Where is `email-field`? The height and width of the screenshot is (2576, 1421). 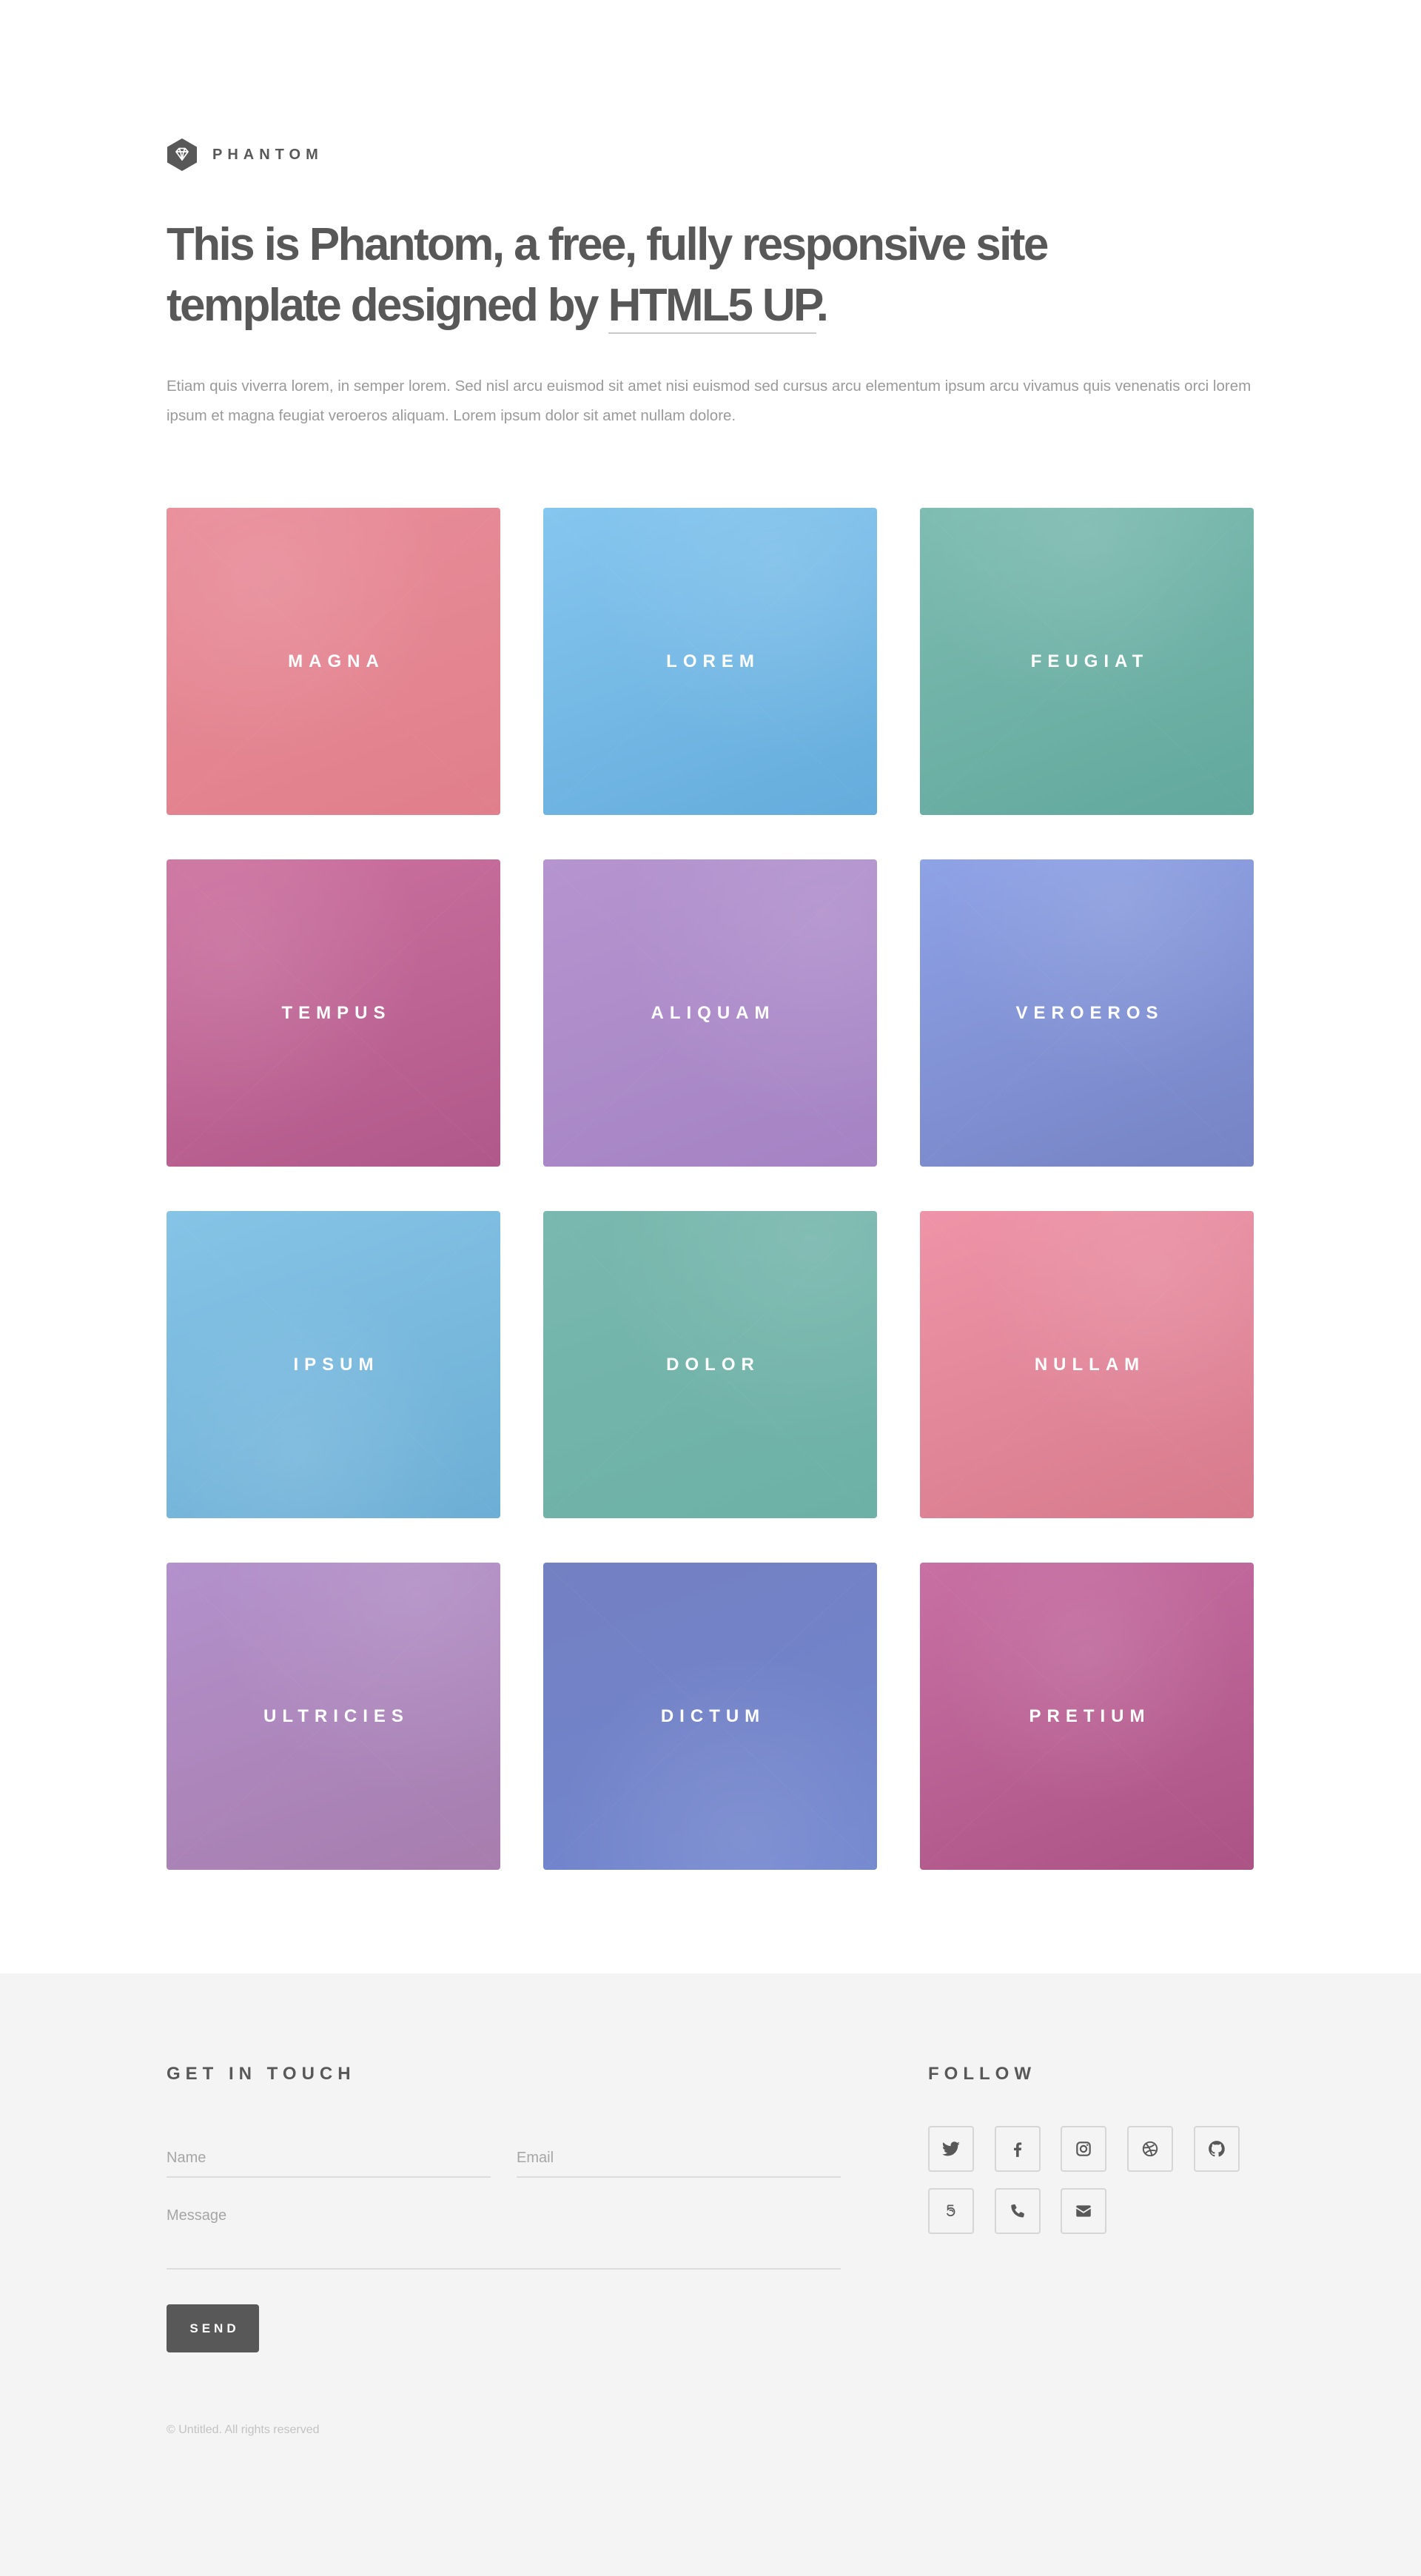 email-field is located at coordinates (679, 2155).